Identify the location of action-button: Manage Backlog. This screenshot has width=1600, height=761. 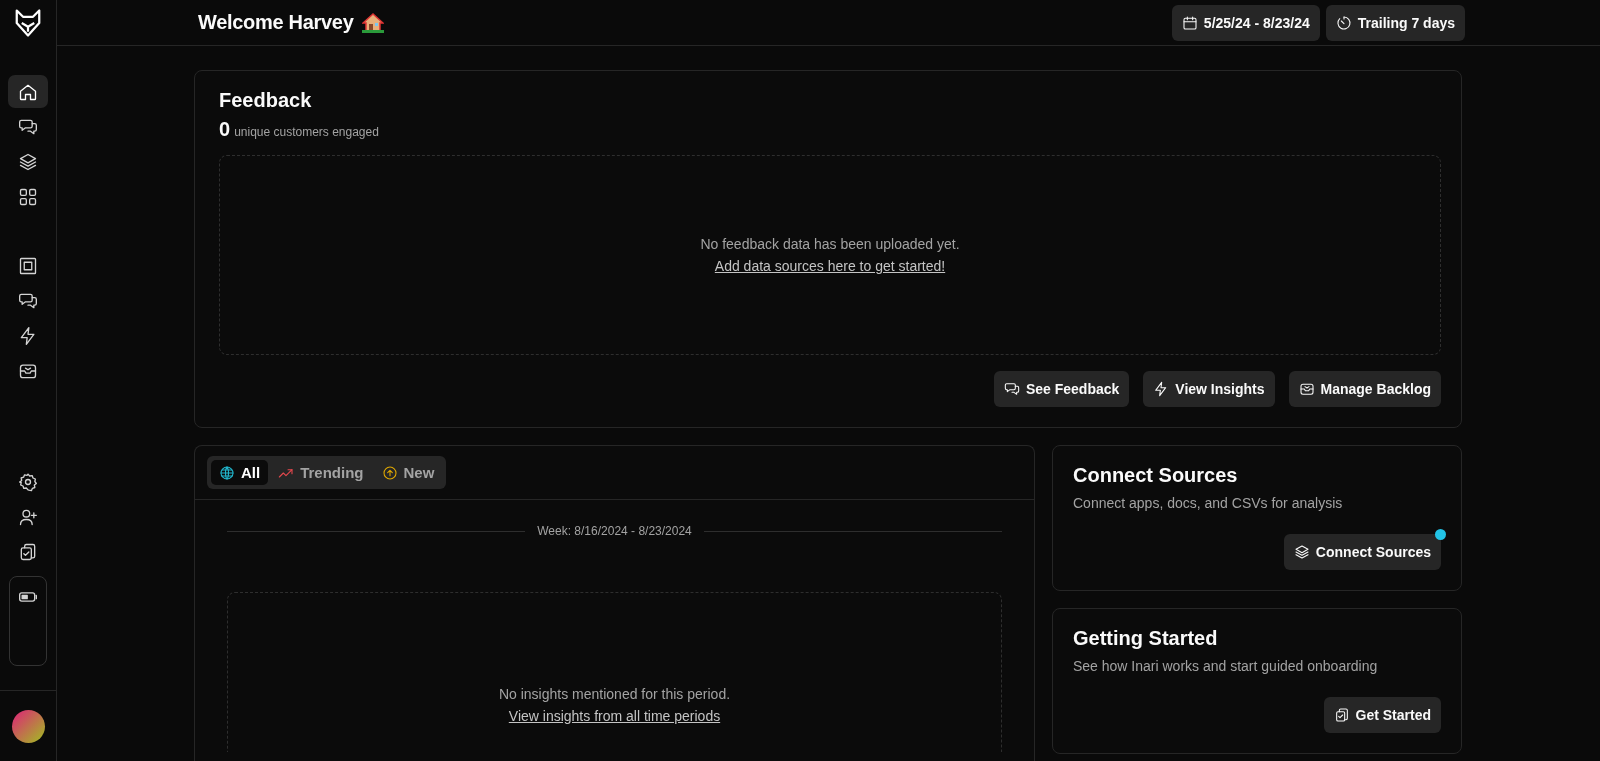
(1364, 389).